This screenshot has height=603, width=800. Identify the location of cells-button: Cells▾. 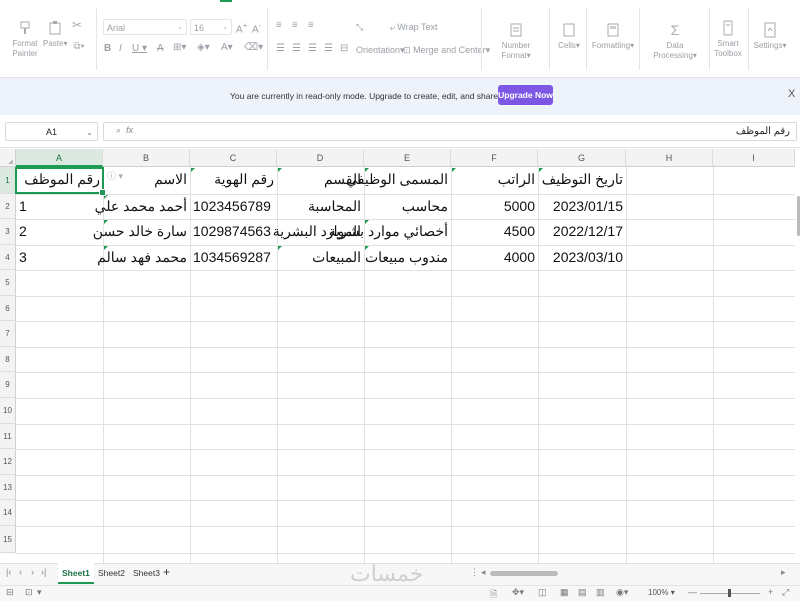
(569, 36).